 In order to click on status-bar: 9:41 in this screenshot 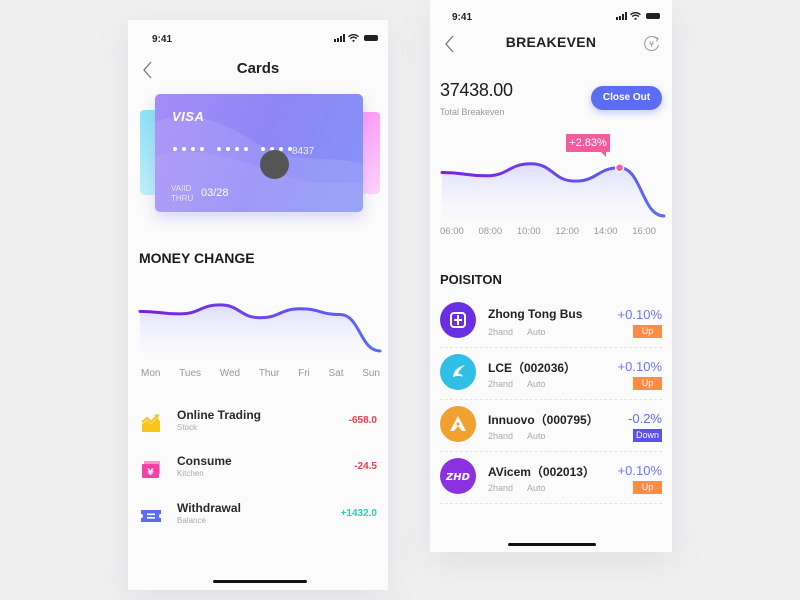, I will do `click(258, 40)`.